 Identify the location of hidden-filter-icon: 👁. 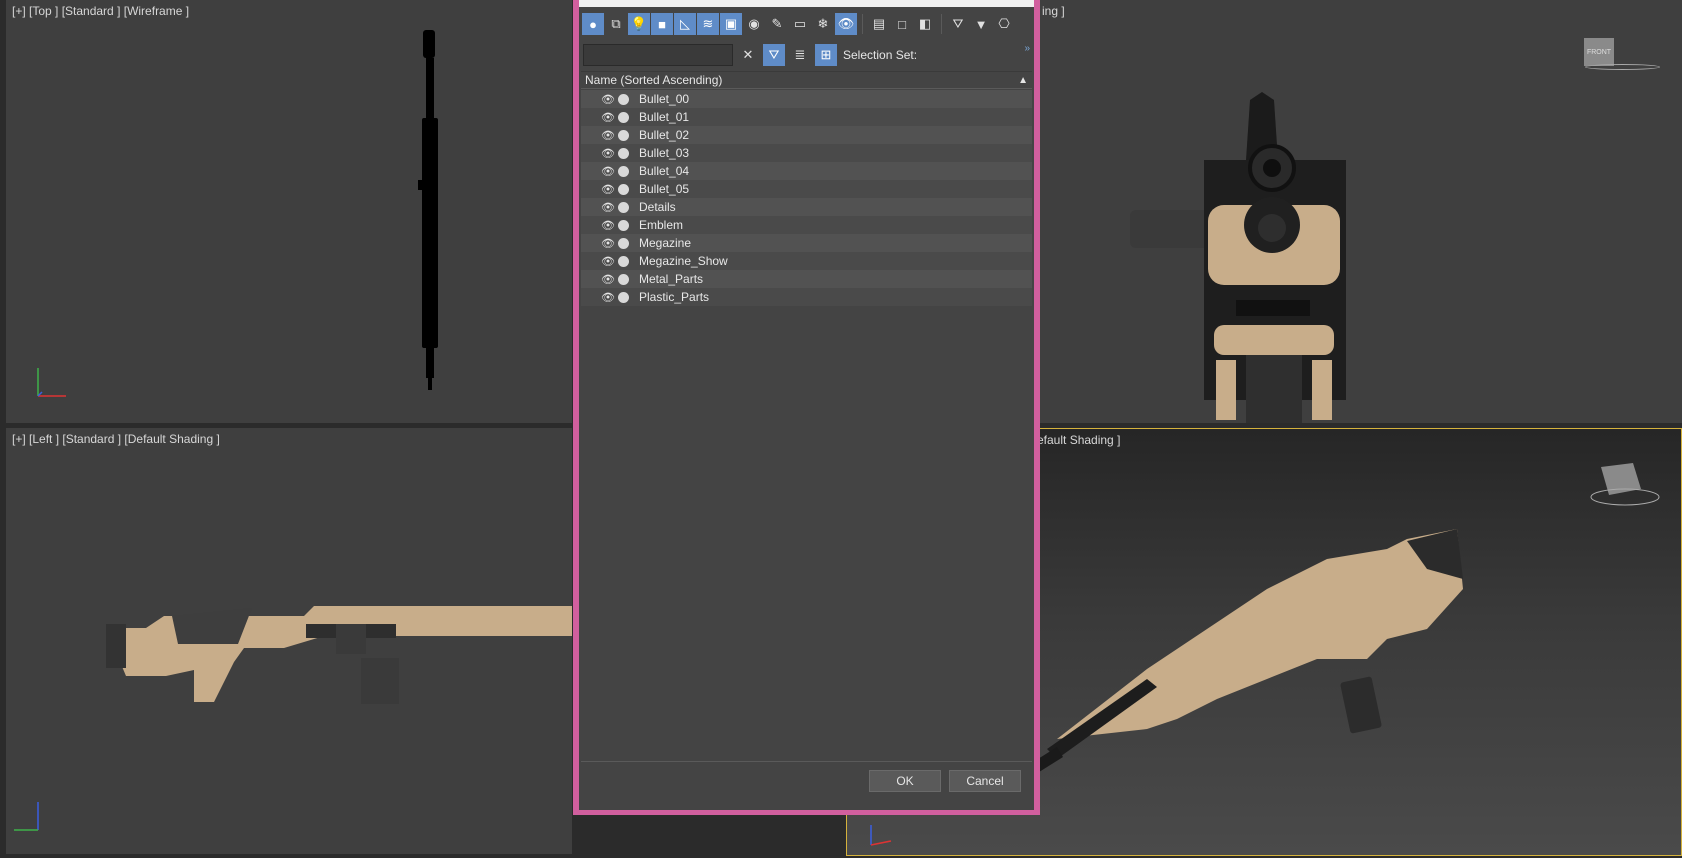
(846, 24).